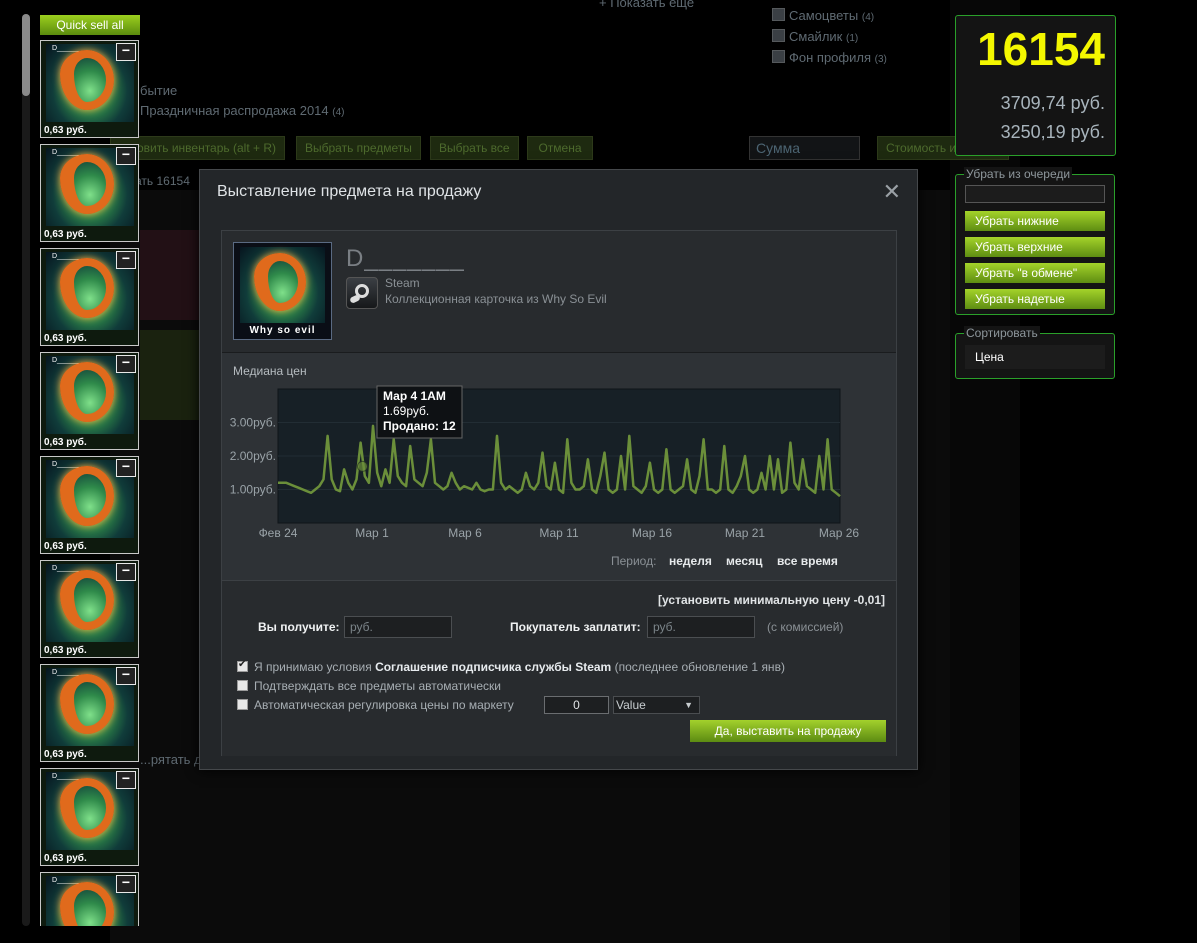 This screenshot has height=943, width=1197. Describe the element at coordinates (242, 665) in the screenshot. I see `accept-terms-checkbox` at that location.